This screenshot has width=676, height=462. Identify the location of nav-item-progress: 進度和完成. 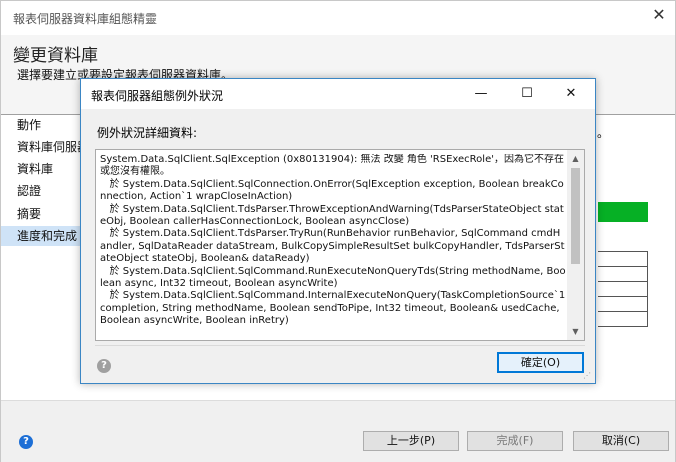
(42, 236).